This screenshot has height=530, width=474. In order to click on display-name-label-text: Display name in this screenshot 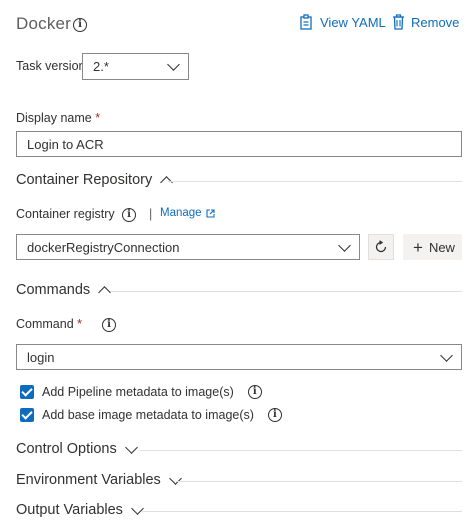, I will do `click(54, 118)`.